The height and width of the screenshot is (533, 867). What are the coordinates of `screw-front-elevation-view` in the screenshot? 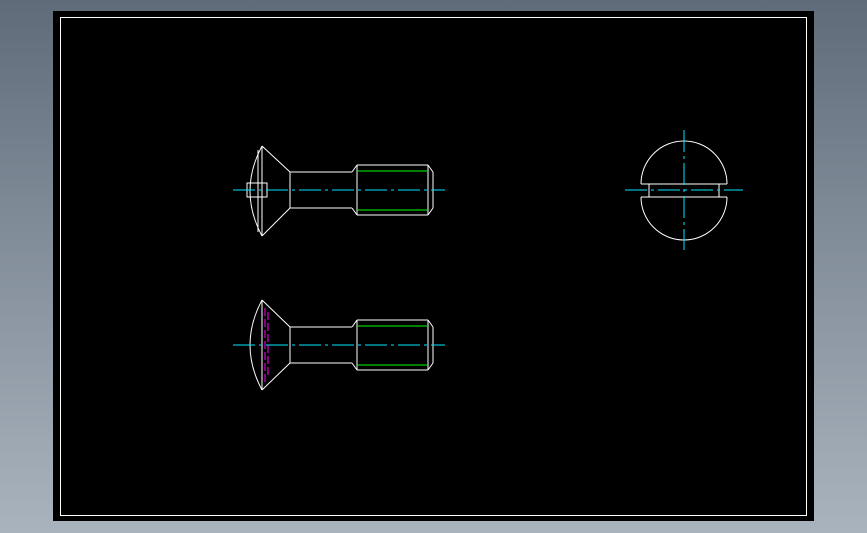 It's located at (339, 345).